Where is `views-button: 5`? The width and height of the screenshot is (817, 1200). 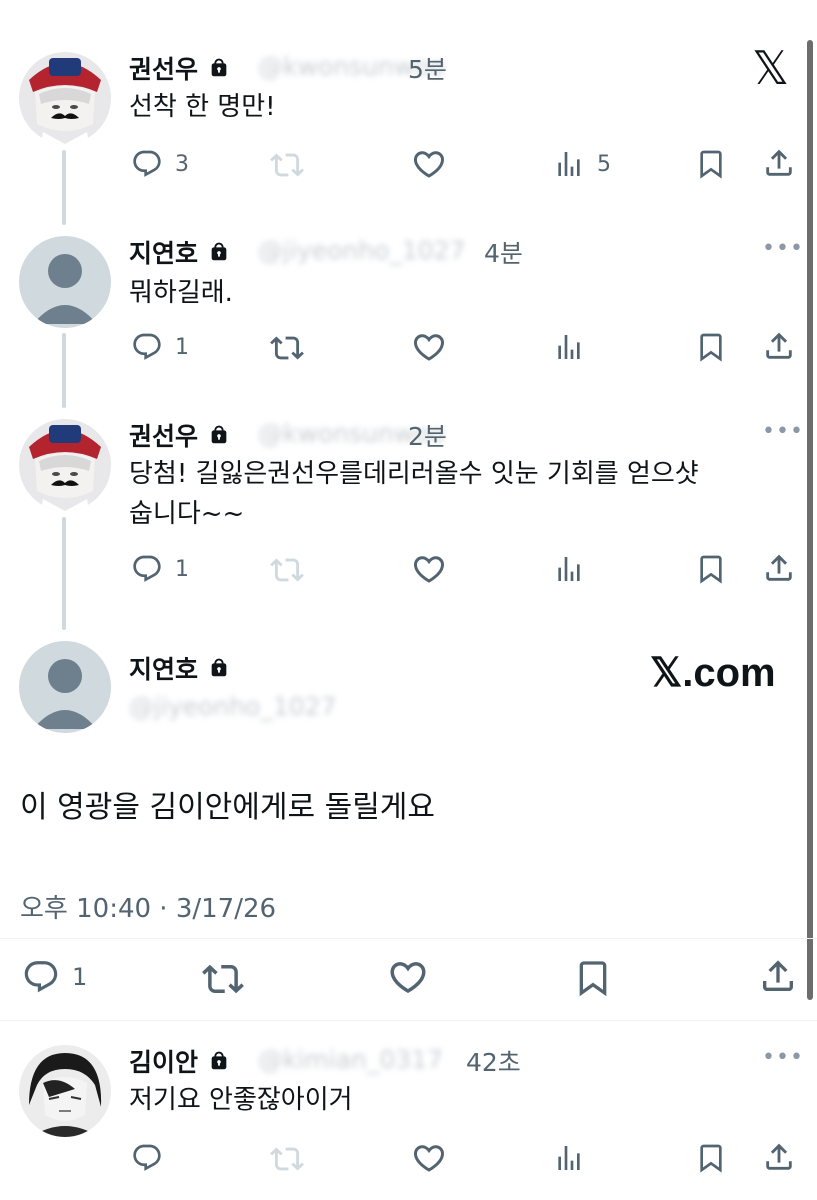
views-button: 5 is located at coordinates (582, 164).